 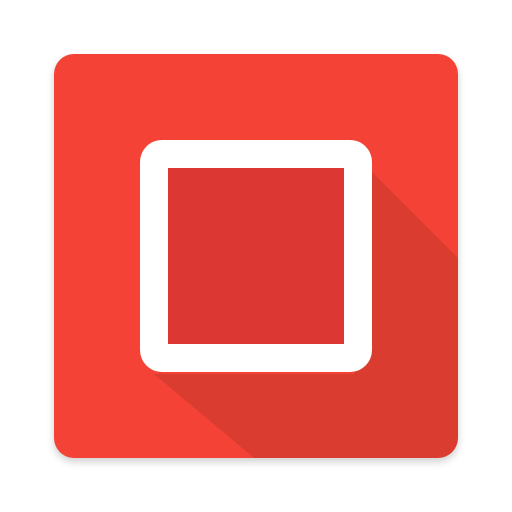 I want to click on inner-square-shade, so click(x=256, y=256).